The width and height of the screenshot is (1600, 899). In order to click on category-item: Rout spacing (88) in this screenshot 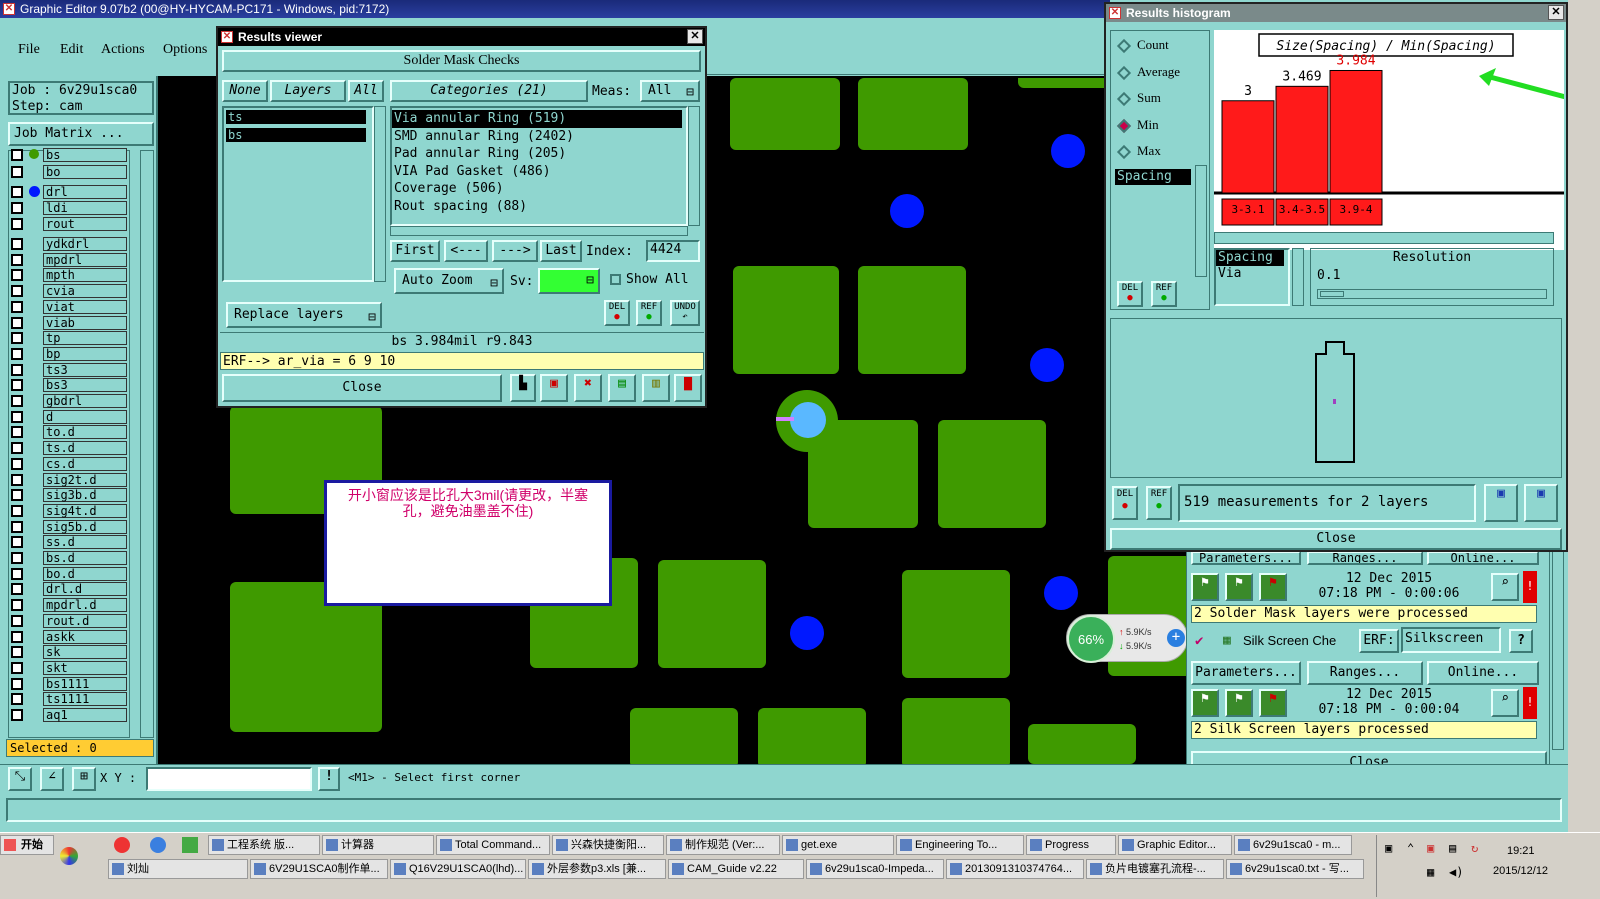, I will do `click(537, 207)`.